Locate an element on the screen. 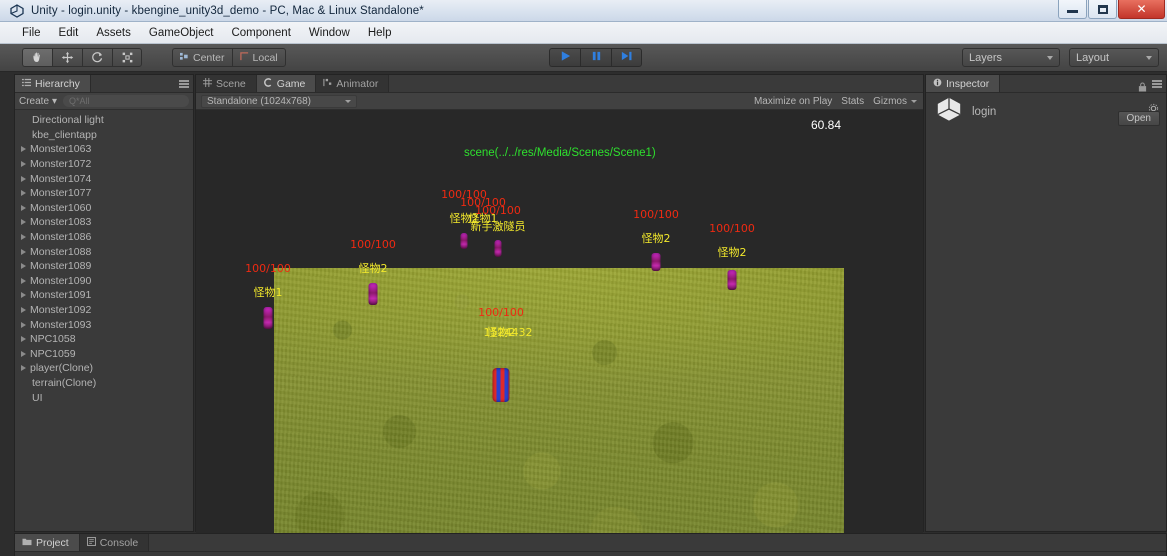 This screenshot has width=1167, height=556. menu-window: Window is located at coordinates (329, 33).